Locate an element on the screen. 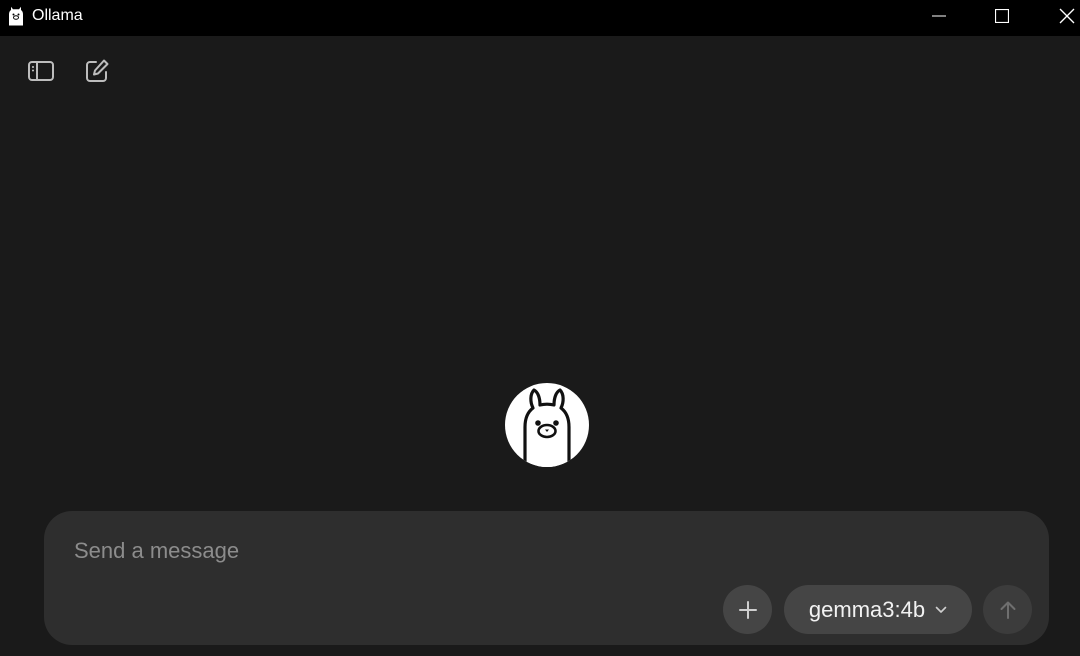  new-chat-button is located at coordinates (97, 71).